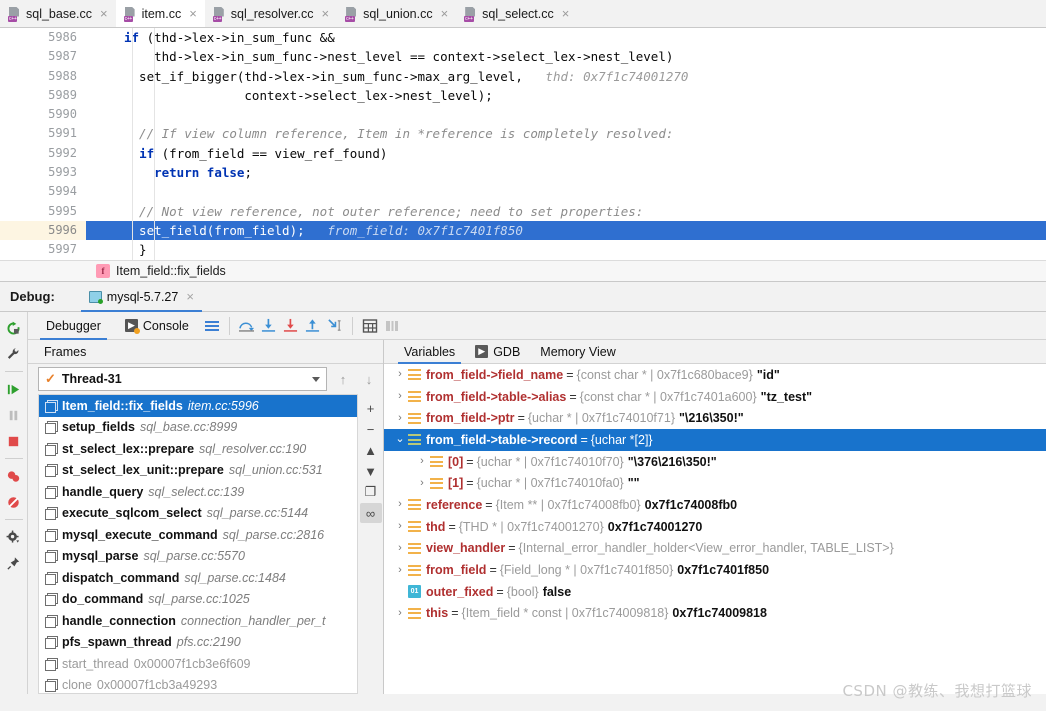 This screenshot has height=711, width=1046. I want to click on frame-row: Item_field::fix_fields item.cc:5996, so click(198, 406).